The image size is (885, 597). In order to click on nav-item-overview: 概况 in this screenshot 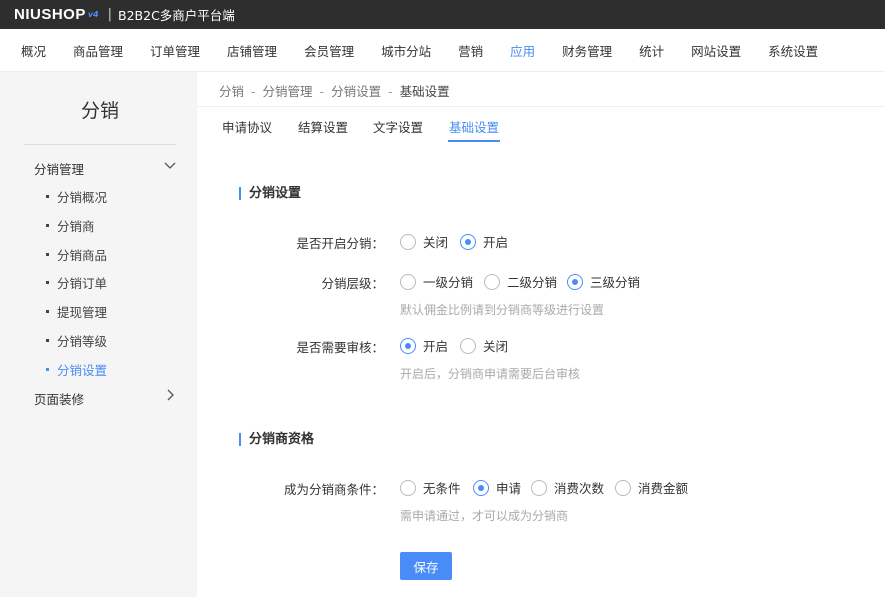, I will do `click(33, 50)`.